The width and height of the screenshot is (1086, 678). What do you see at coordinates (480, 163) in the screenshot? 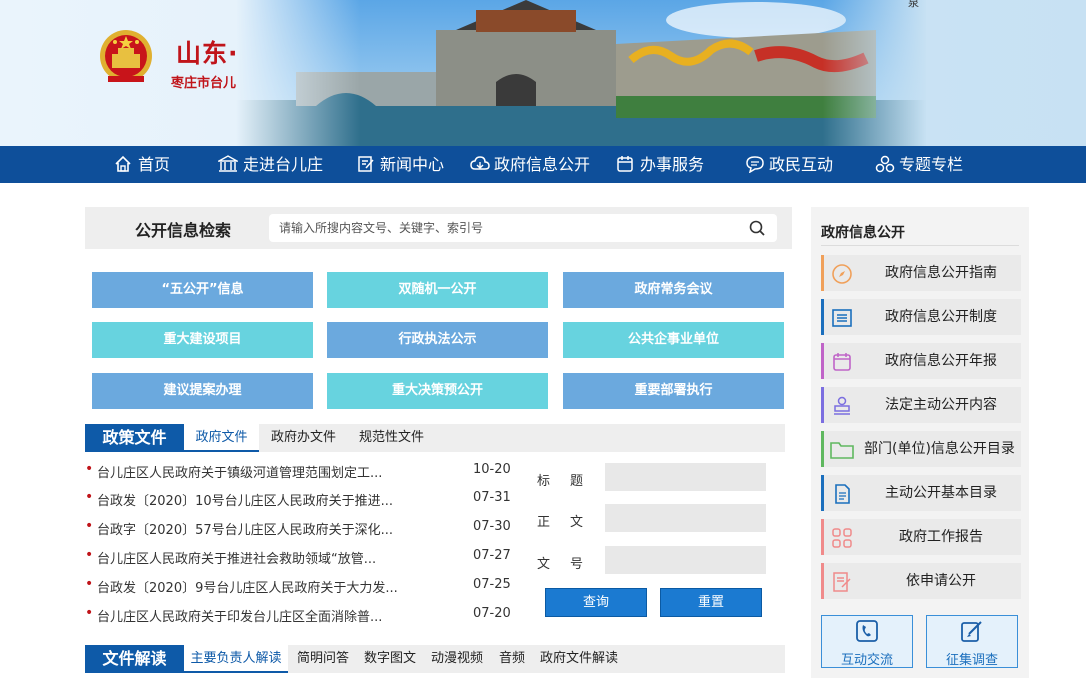
I see `cloud-icon` at bounding box center [480, 163].